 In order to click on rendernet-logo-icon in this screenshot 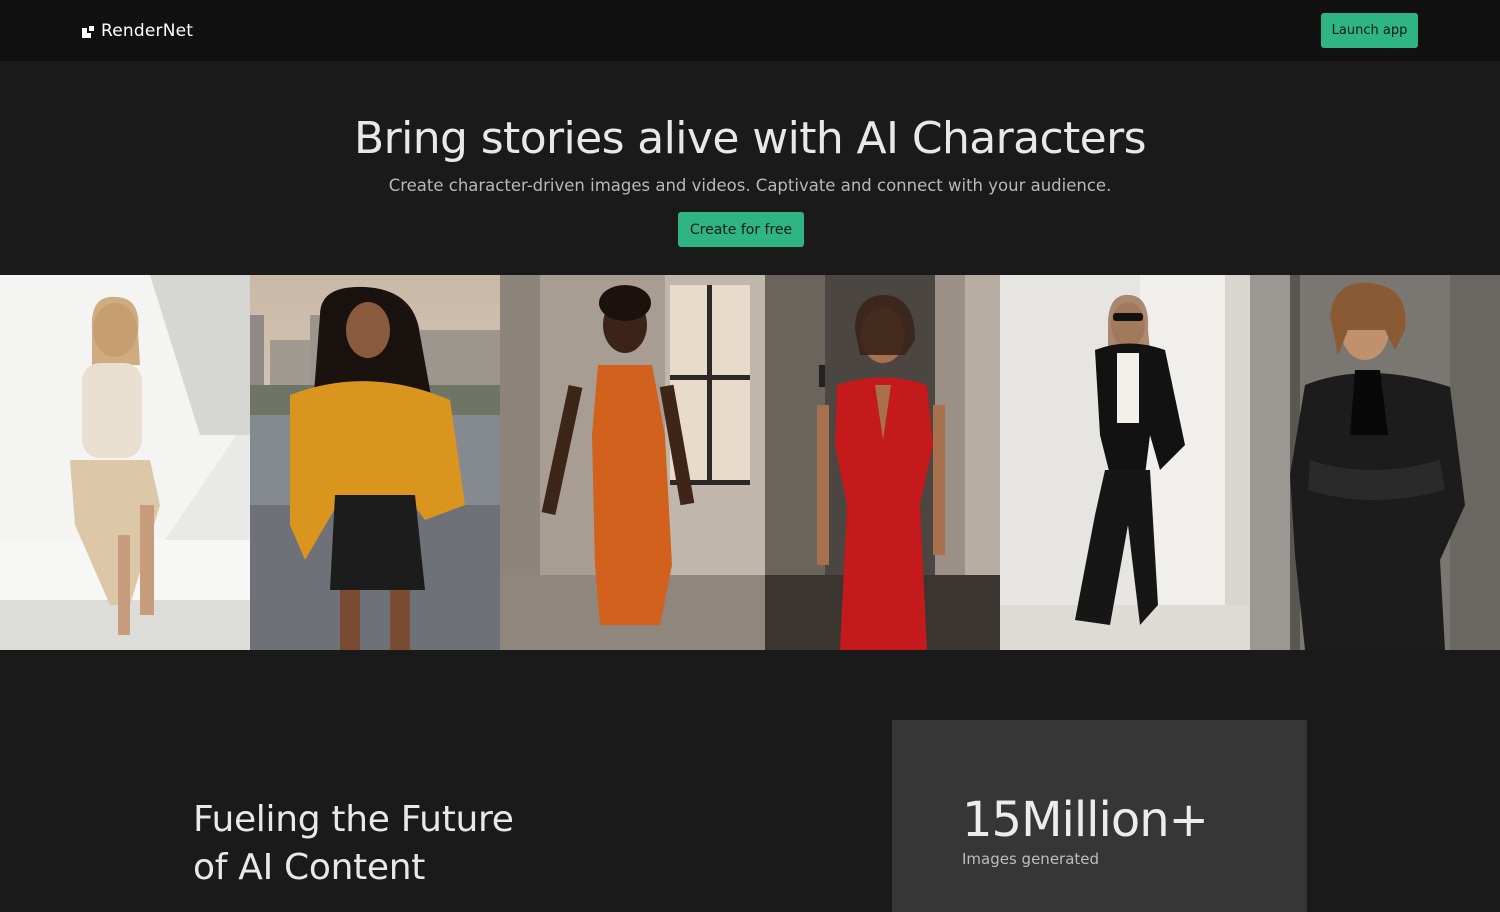, I will do `click(89, 31)`.